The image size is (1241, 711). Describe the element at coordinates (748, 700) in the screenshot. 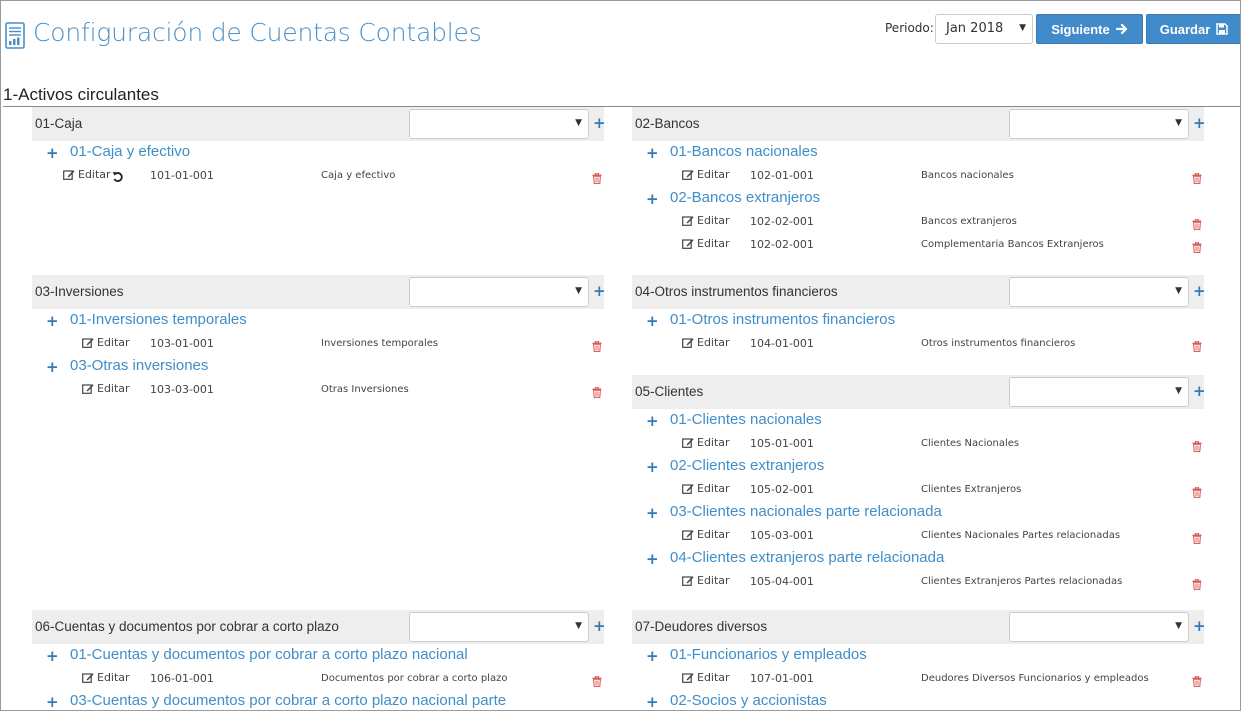

I see `subgroup-link: 02-Socios y accionistas` at that location.